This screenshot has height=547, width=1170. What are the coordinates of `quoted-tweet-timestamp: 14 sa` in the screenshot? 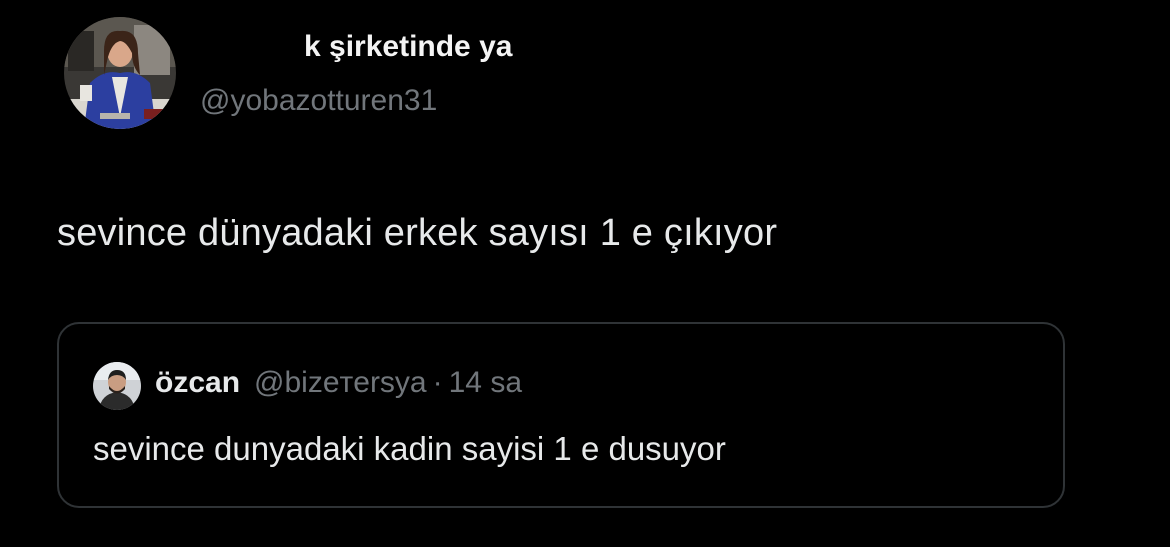 It's located at (485, 383).